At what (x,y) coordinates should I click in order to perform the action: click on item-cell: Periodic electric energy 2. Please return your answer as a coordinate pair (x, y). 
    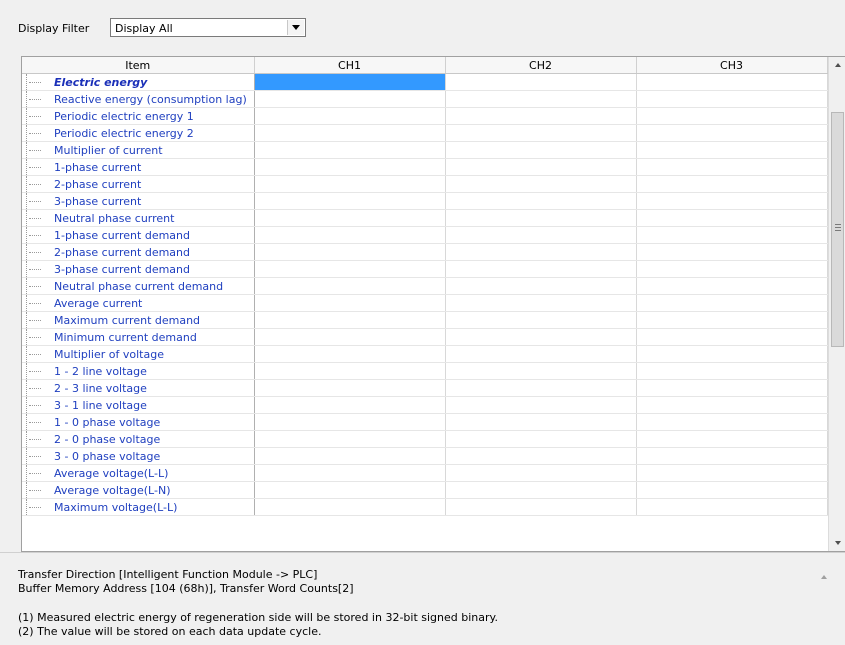
    Looking at the image, I should click on (138, 133).